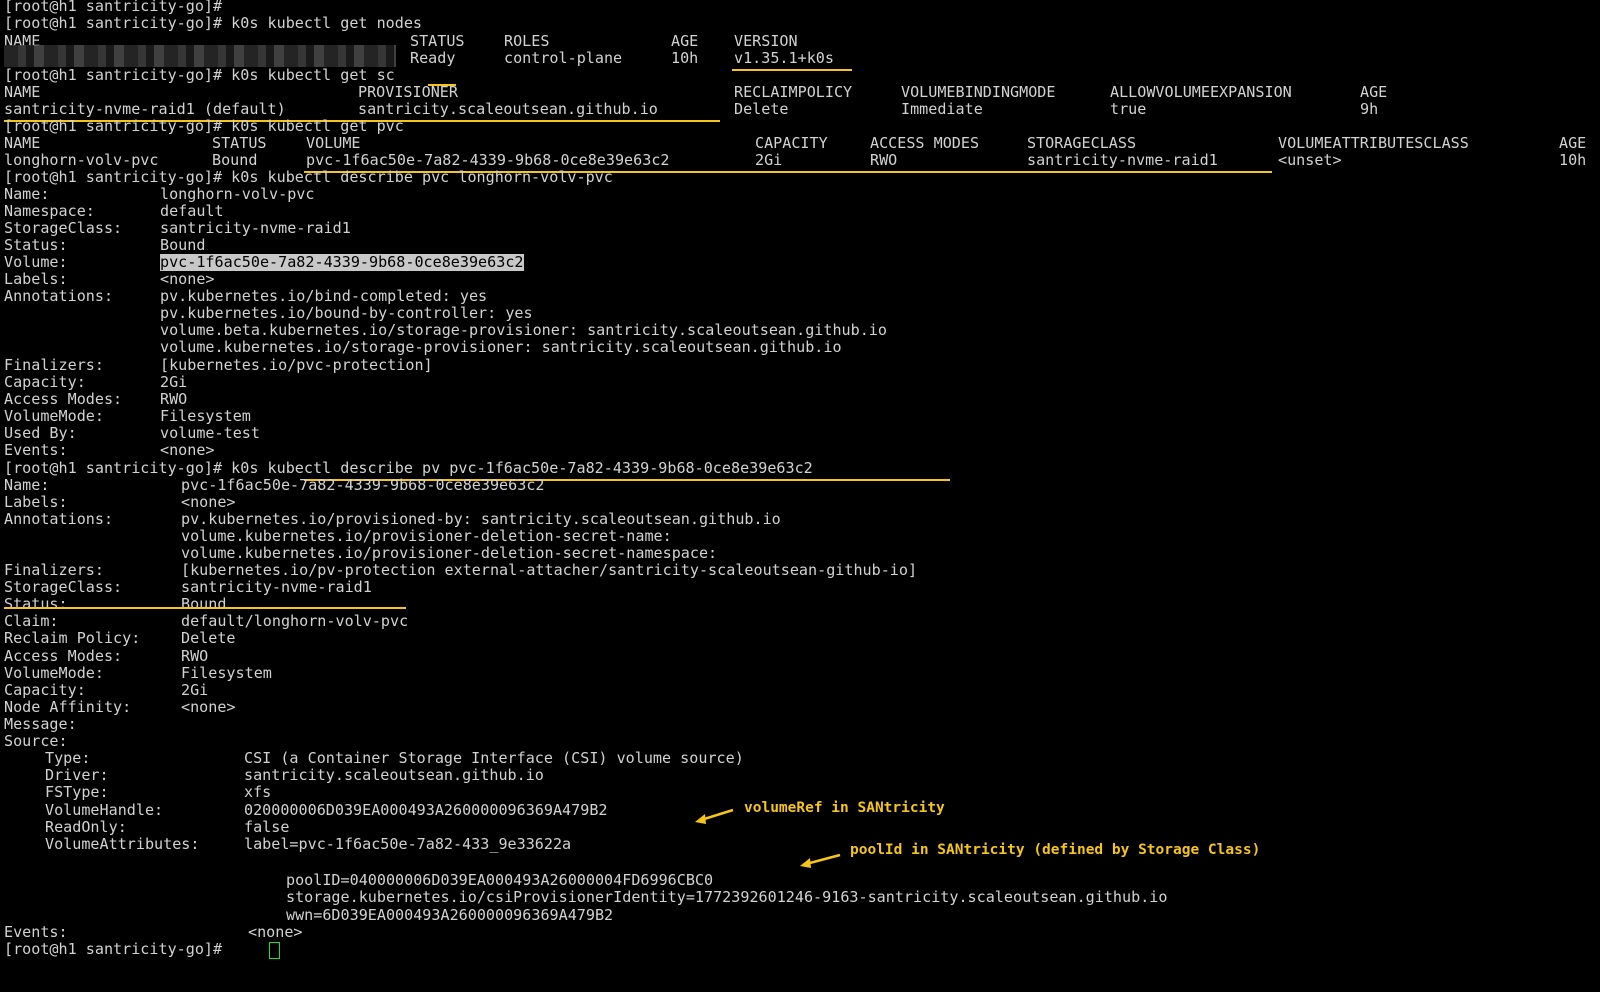 This screenshot has height=992, width=1600. What do you see at coordinates (183, 245) in the screenshot?
I see `pvc-describe-value: Bound` at bounding box center [183, 245].